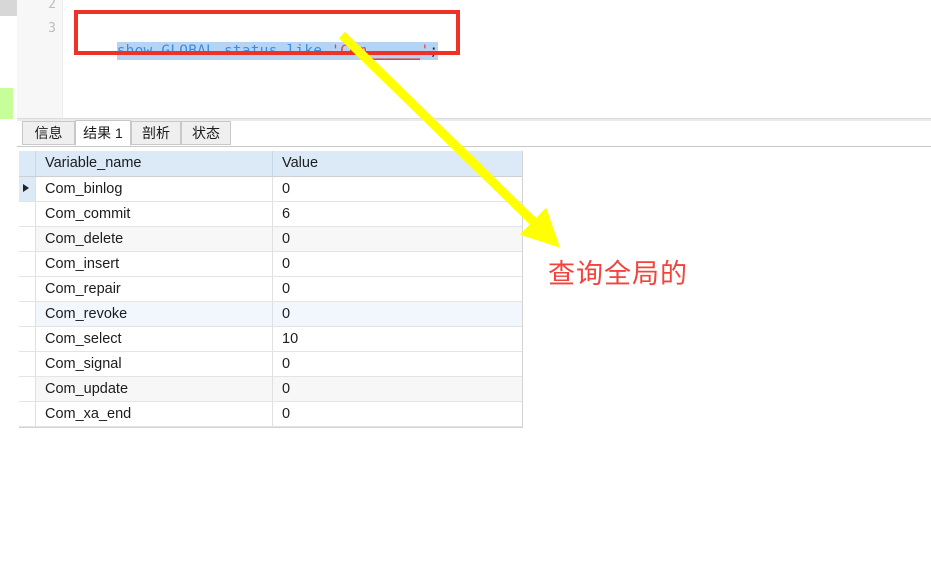 The width and height of the screenshot is (931, 583). I want to click on tab-profile: 剖析, so click(156, 133).